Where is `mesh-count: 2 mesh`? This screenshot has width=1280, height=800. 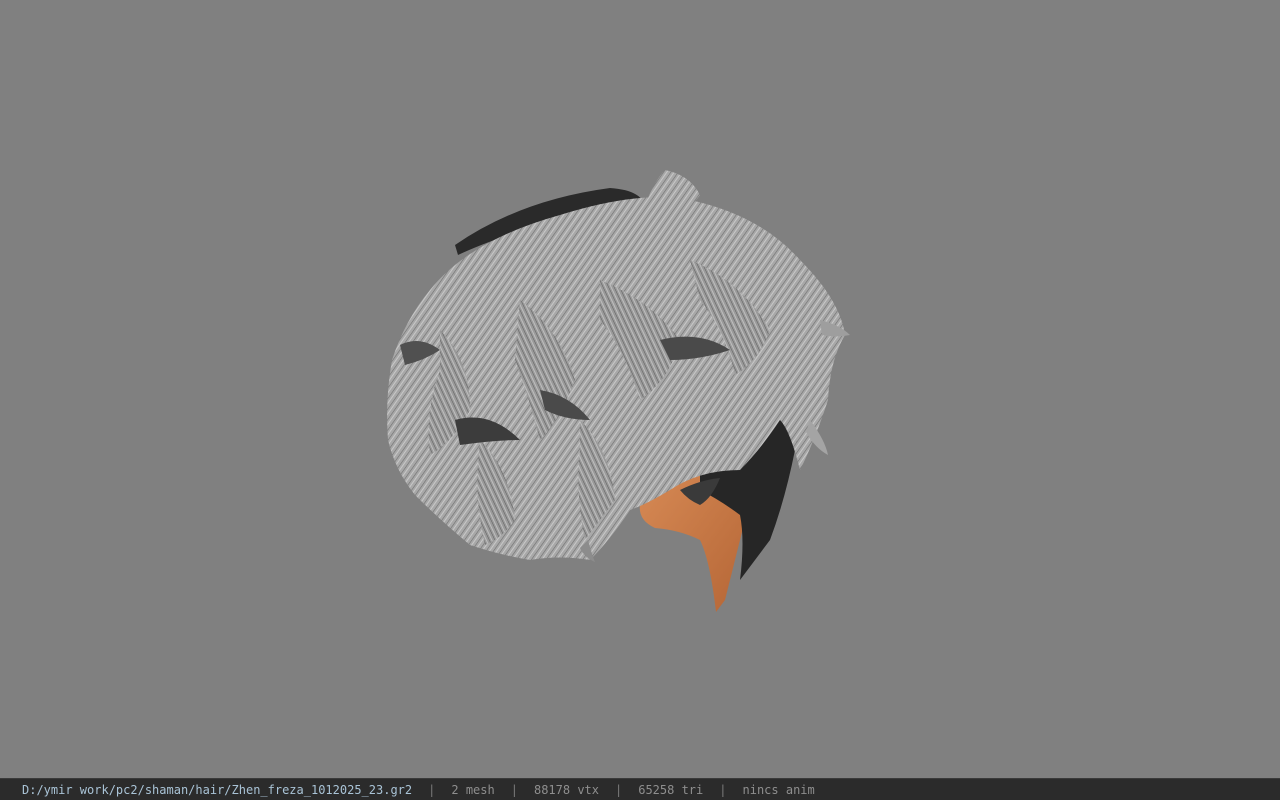 mesh-count: 2 mesh is located at coordinates (473, 789).